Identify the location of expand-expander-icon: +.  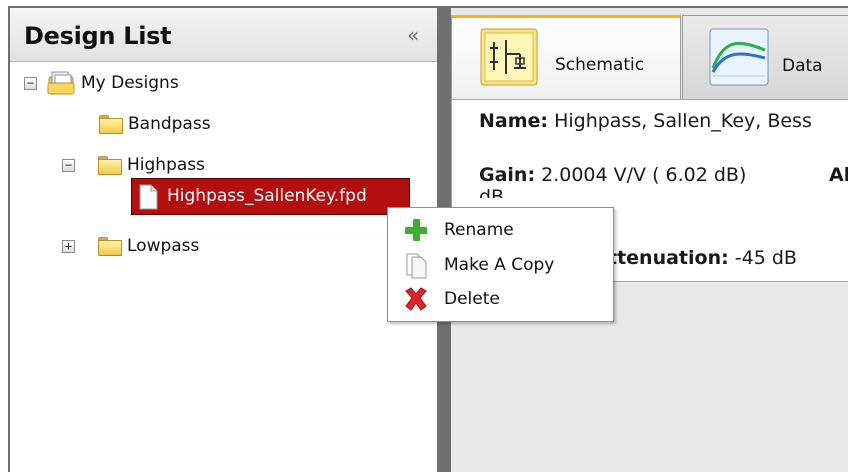
(68, 246).